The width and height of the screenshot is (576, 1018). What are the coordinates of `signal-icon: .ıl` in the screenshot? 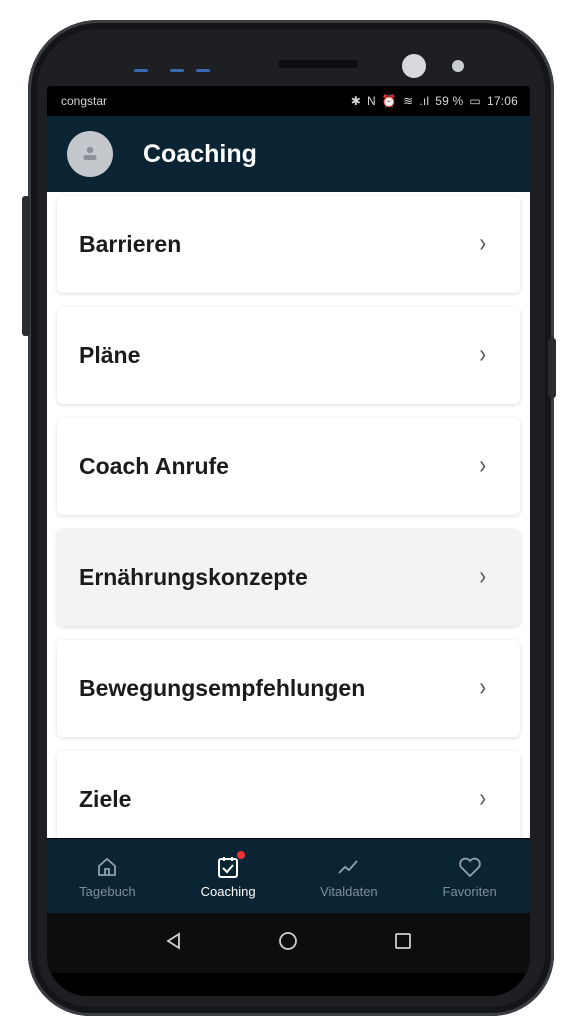 It's located at (424, 101).